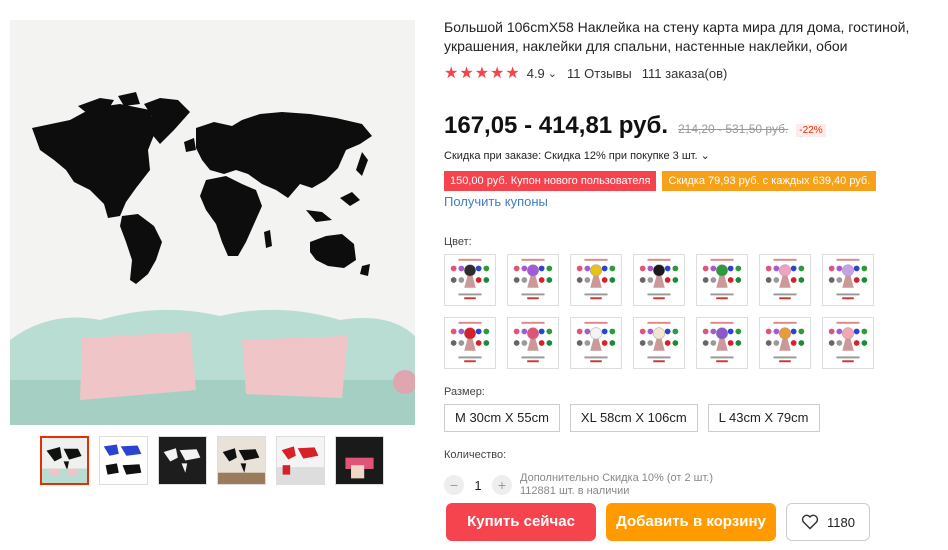 This screenshot has width=948, height=550. Describe the element at coordinates (763, 418) in the screenshot. I see `size-option-l: L 43cm X 79cm` at that location.